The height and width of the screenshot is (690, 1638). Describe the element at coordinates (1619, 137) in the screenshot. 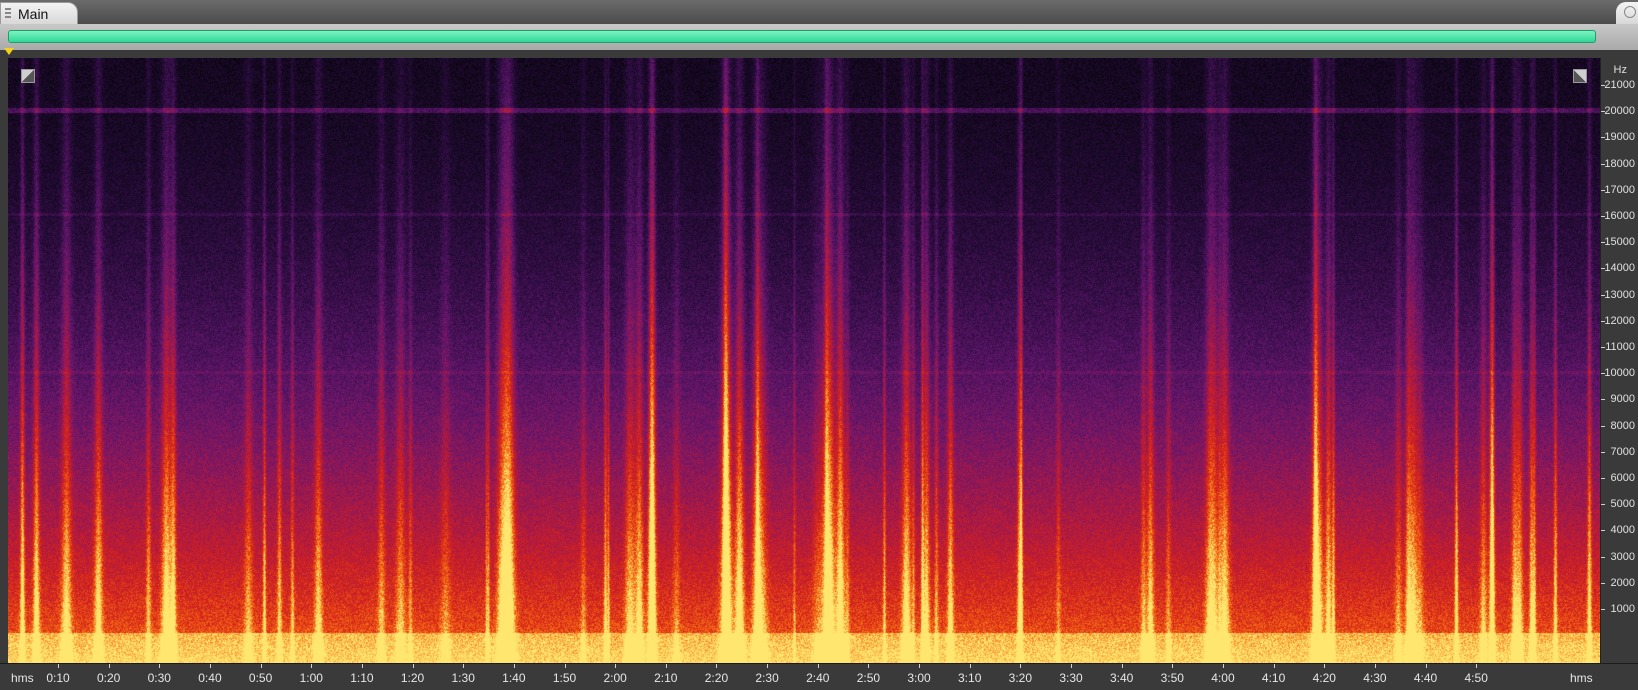

I see `frequency-tick-label: 19000` at that location.